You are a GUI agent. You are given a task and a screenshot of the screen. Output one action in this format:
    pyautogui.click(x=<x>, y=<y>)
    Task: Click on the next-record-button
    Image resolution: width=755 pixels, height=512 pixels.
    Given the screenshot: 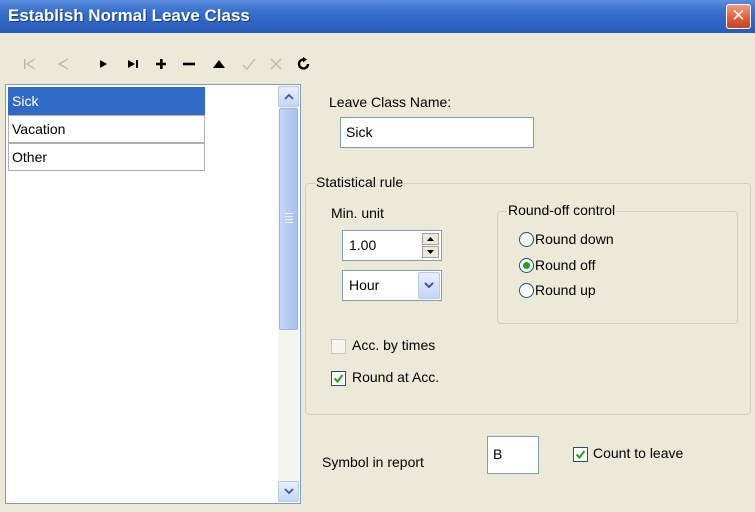 What is the action you would take?
    pyautogui.click(x=103, y=64)
    